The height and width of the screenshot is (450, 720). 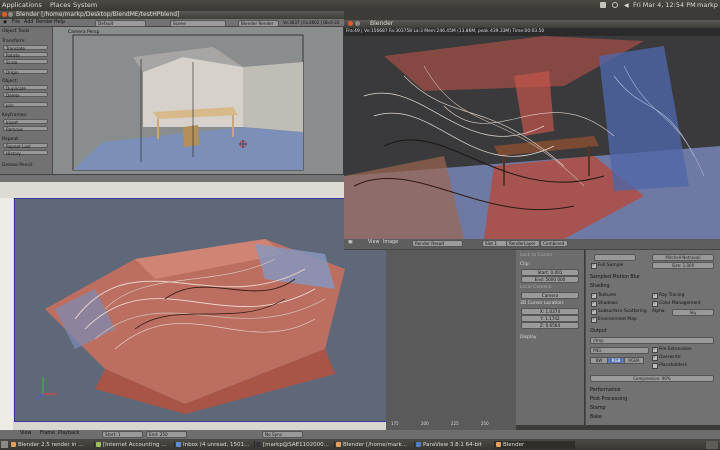 What do you see at coordinates (626, 5) in the screenshot?
I see `volume-icon: ◀` at bounding box center [626, 5].